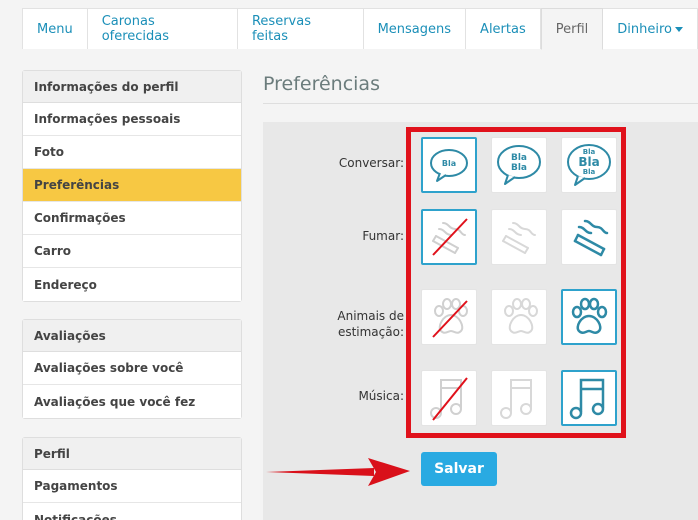 Image resolution: width=698 pixels, height=520 pixels. I want to click on pref-label-musica: Música:, so click(381, 396).